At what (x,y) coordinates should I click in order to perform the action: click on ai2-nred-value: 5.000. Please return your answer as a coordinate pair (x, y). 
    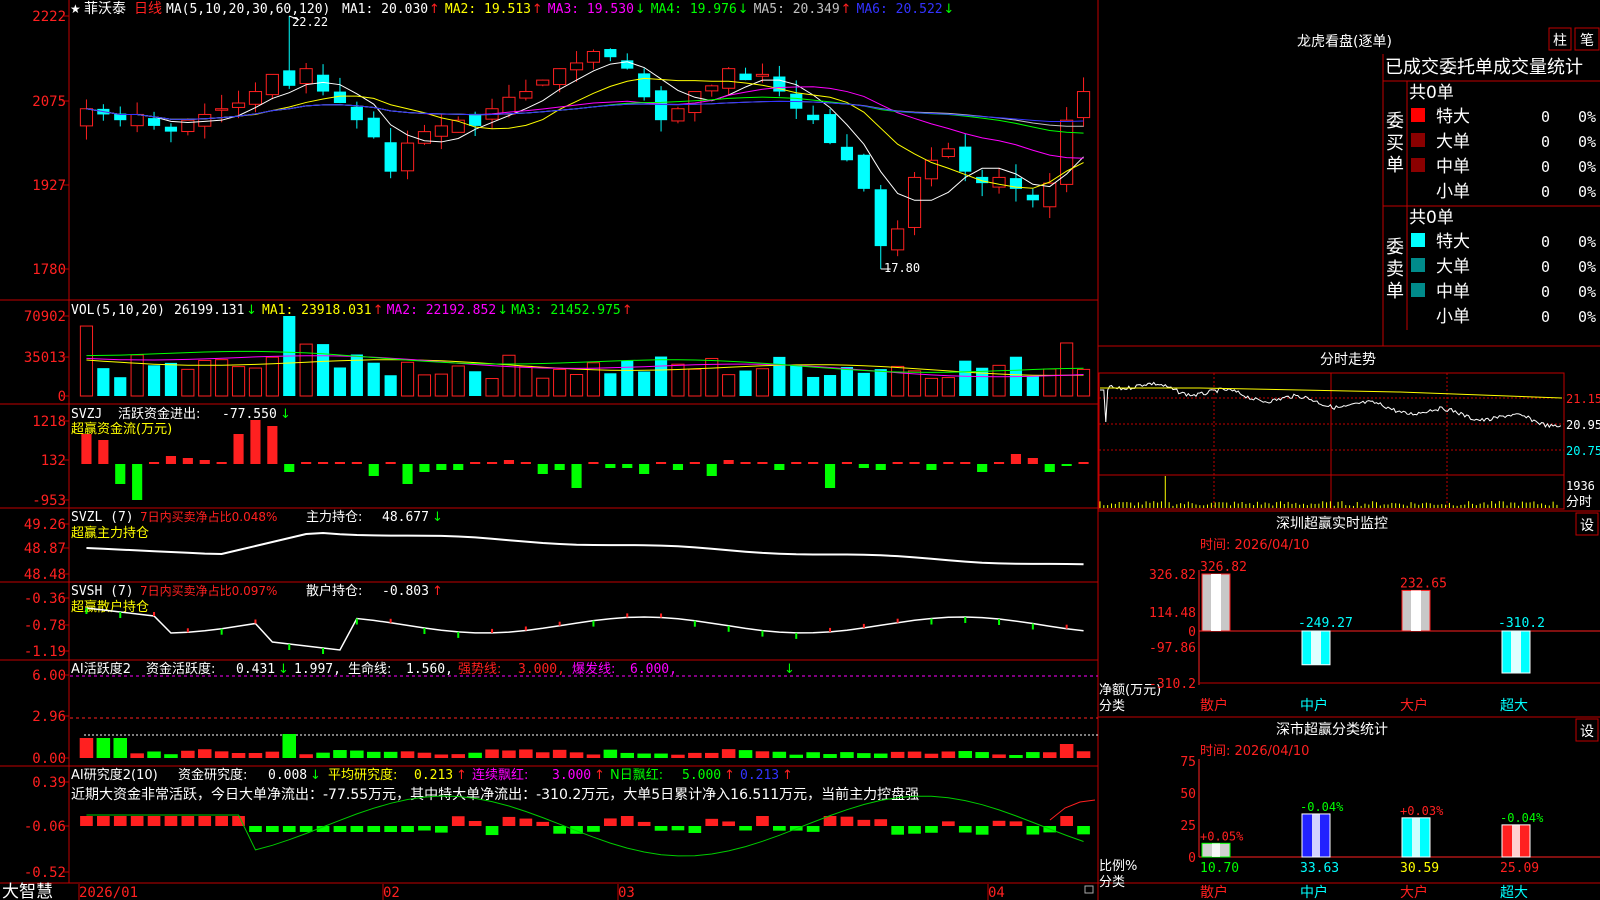
    Looking at the image, I should click on (701, 775).